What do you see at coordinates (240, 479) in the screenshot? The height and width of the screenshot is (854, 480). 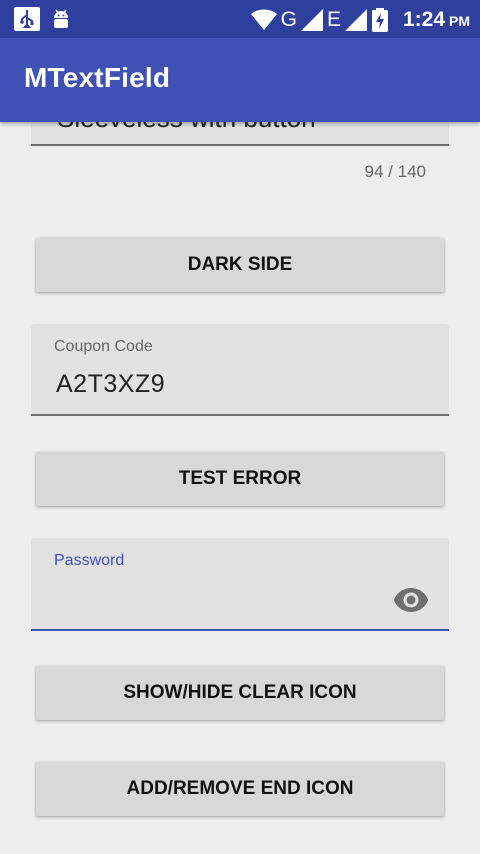 I see `test-error-button: TEST ERROR` at bounding box center [240, 479].